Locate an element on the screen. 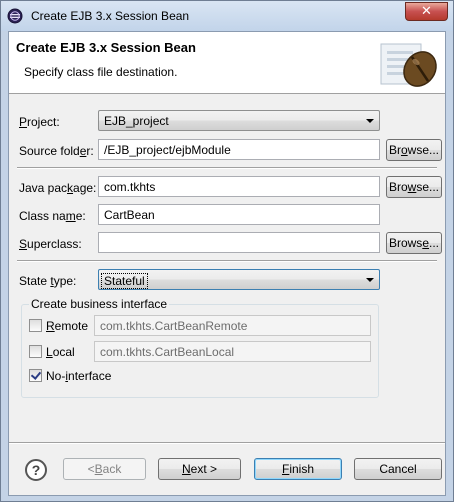 The height and width of the screenshot is (502, 454). class-name-label: Class name: is located at coordinates (52, 216).